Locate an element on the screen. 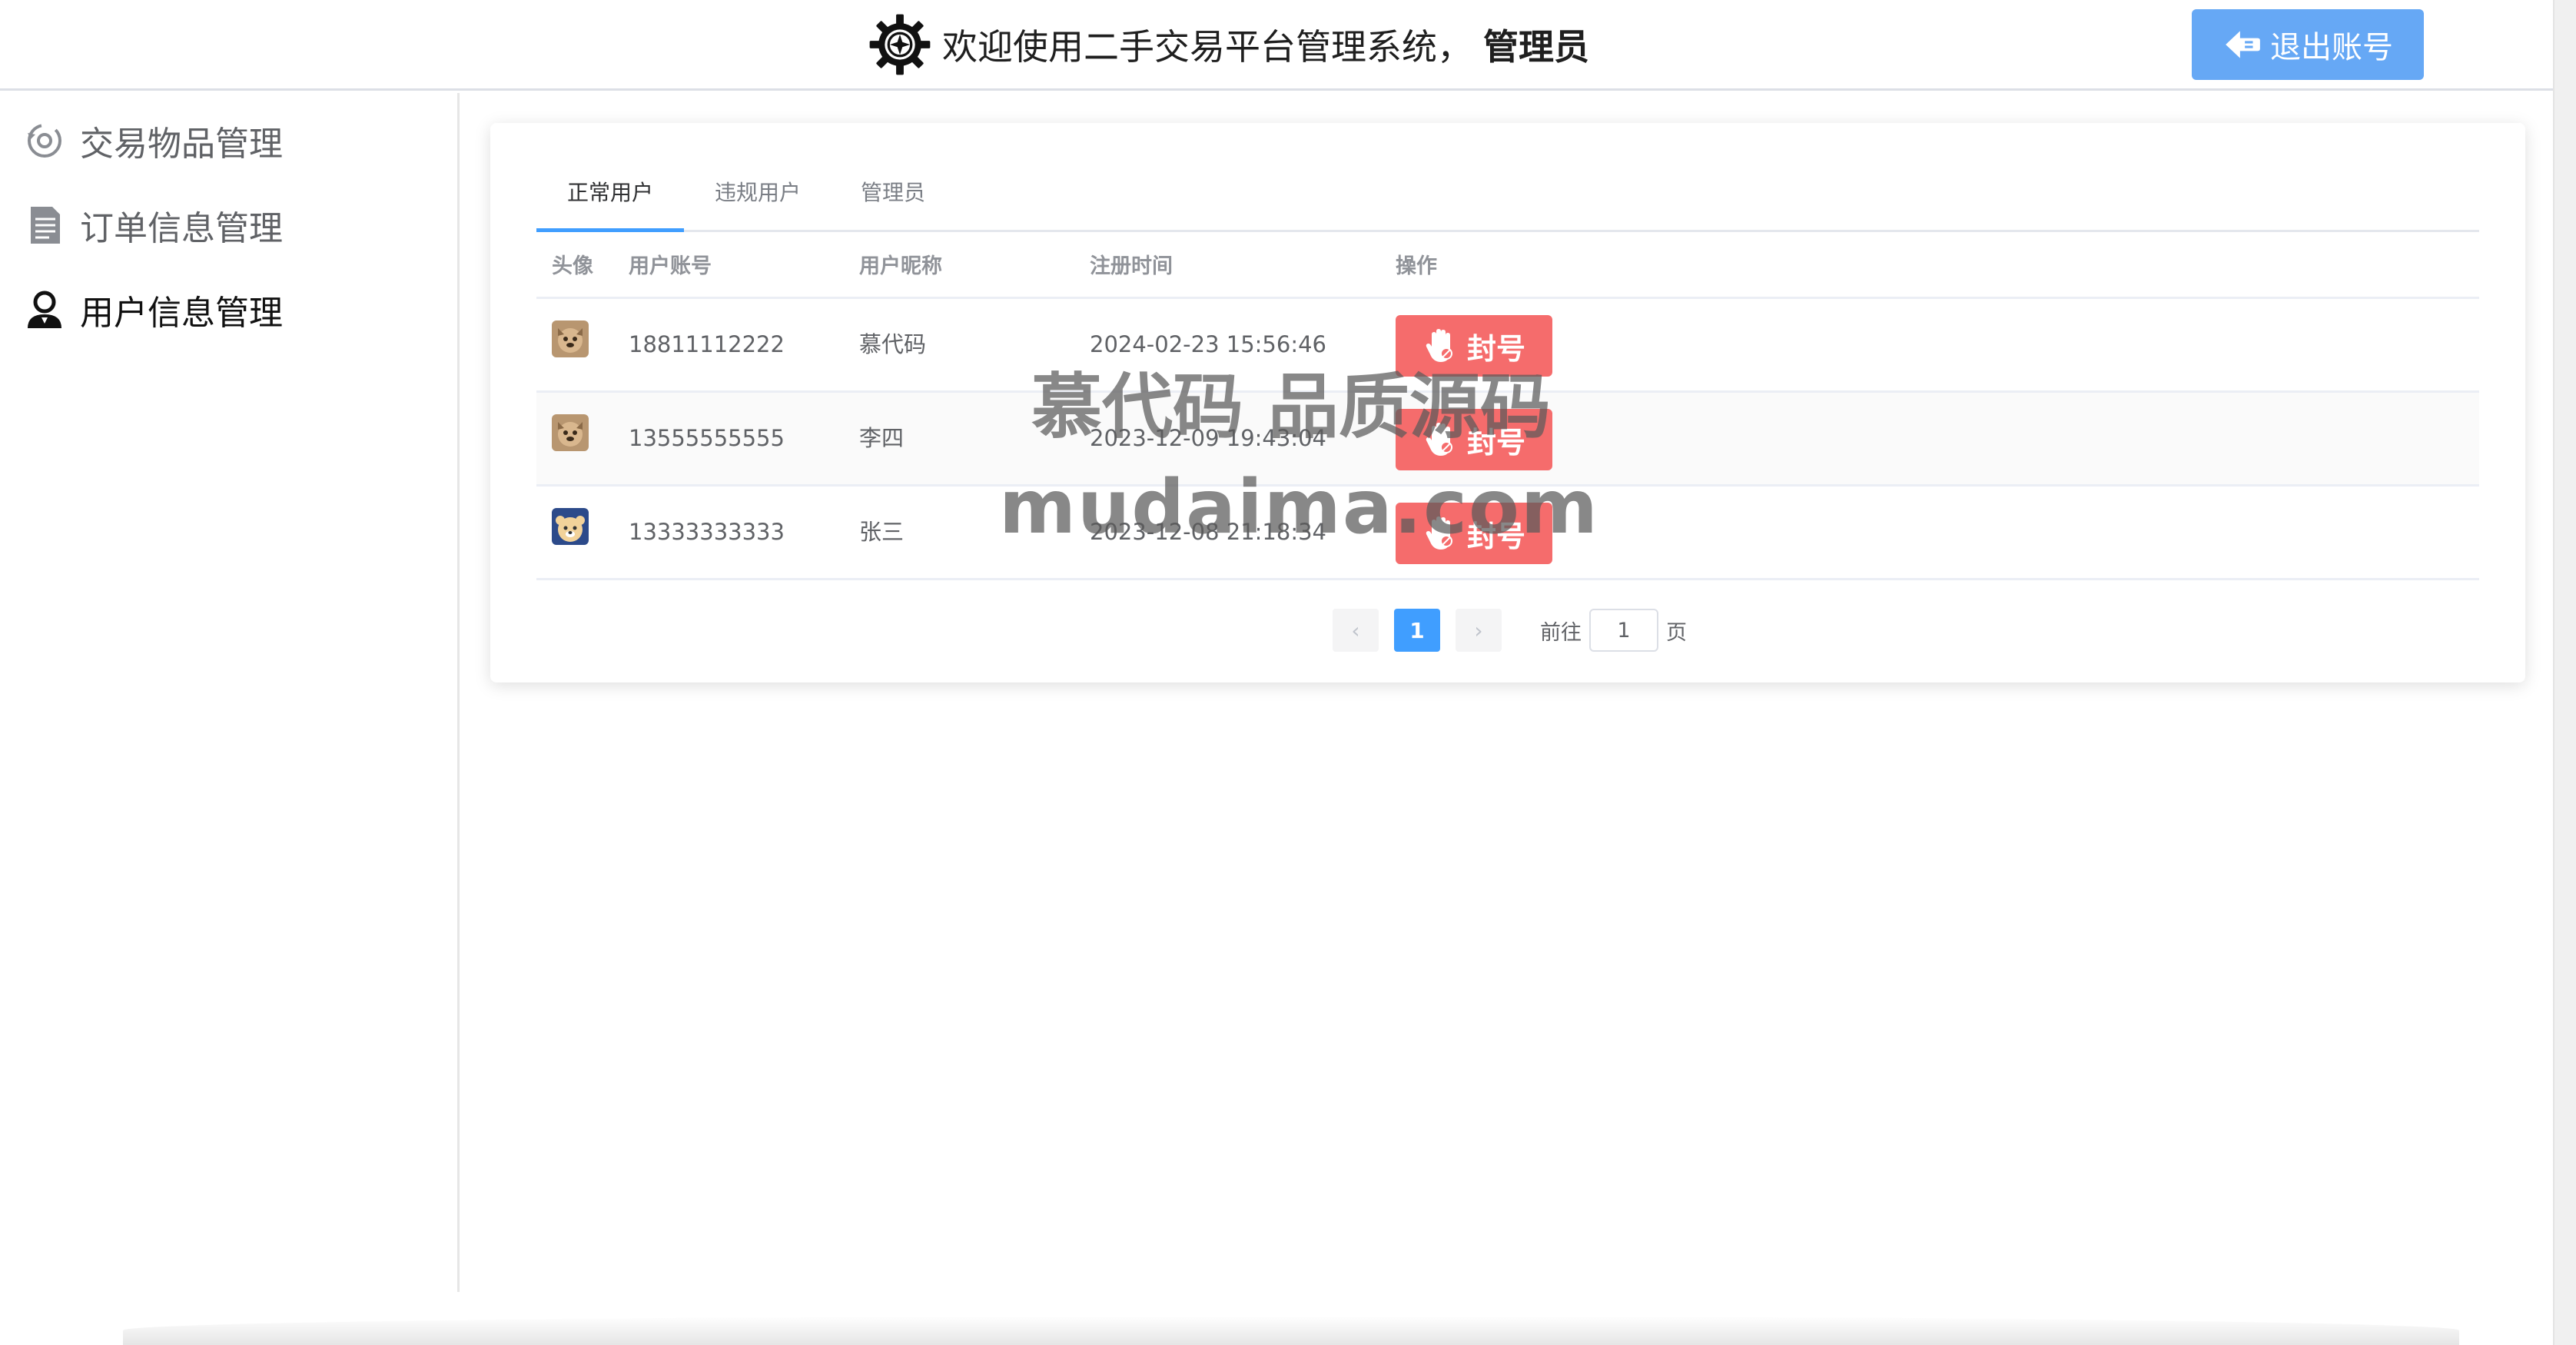 This screenshot has height=1345, width=2576. sidebar-item-label: 交易物品管理 is located at coordinates (181, 144).